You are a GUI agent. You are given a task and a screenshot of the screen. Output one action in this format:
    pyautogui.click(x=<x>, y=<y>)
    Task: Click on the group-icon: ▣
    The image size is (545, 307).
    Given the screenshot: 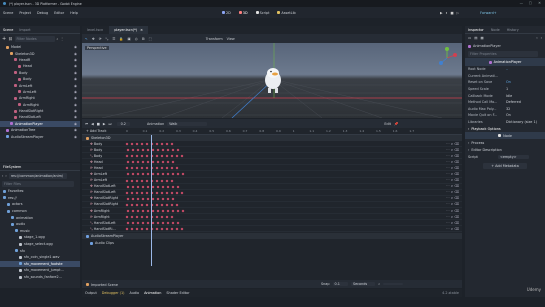 What is the action you would take?
    pyautogui.click(x=129, y=39)
    